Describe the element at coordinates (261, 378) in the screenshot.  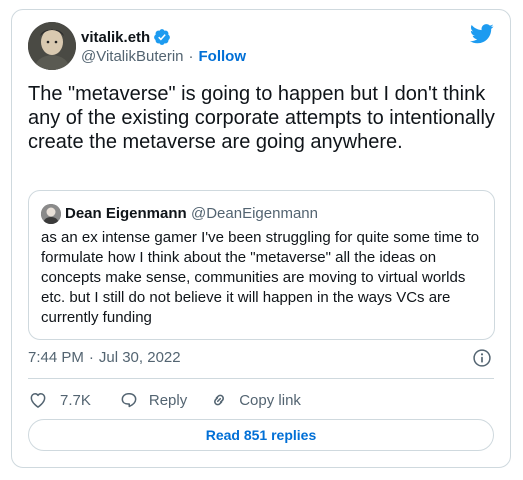
I see `divider` at that location.